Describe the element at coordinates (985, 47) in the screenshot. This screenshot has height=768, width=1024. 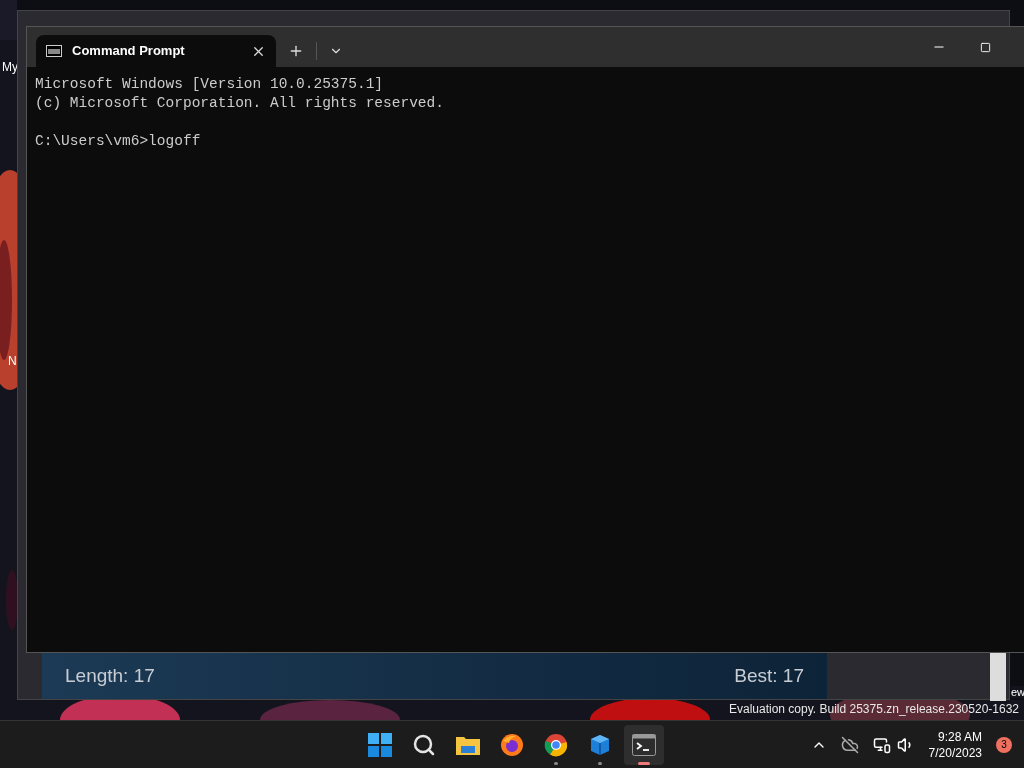
I see `maximize-icon` at that location.